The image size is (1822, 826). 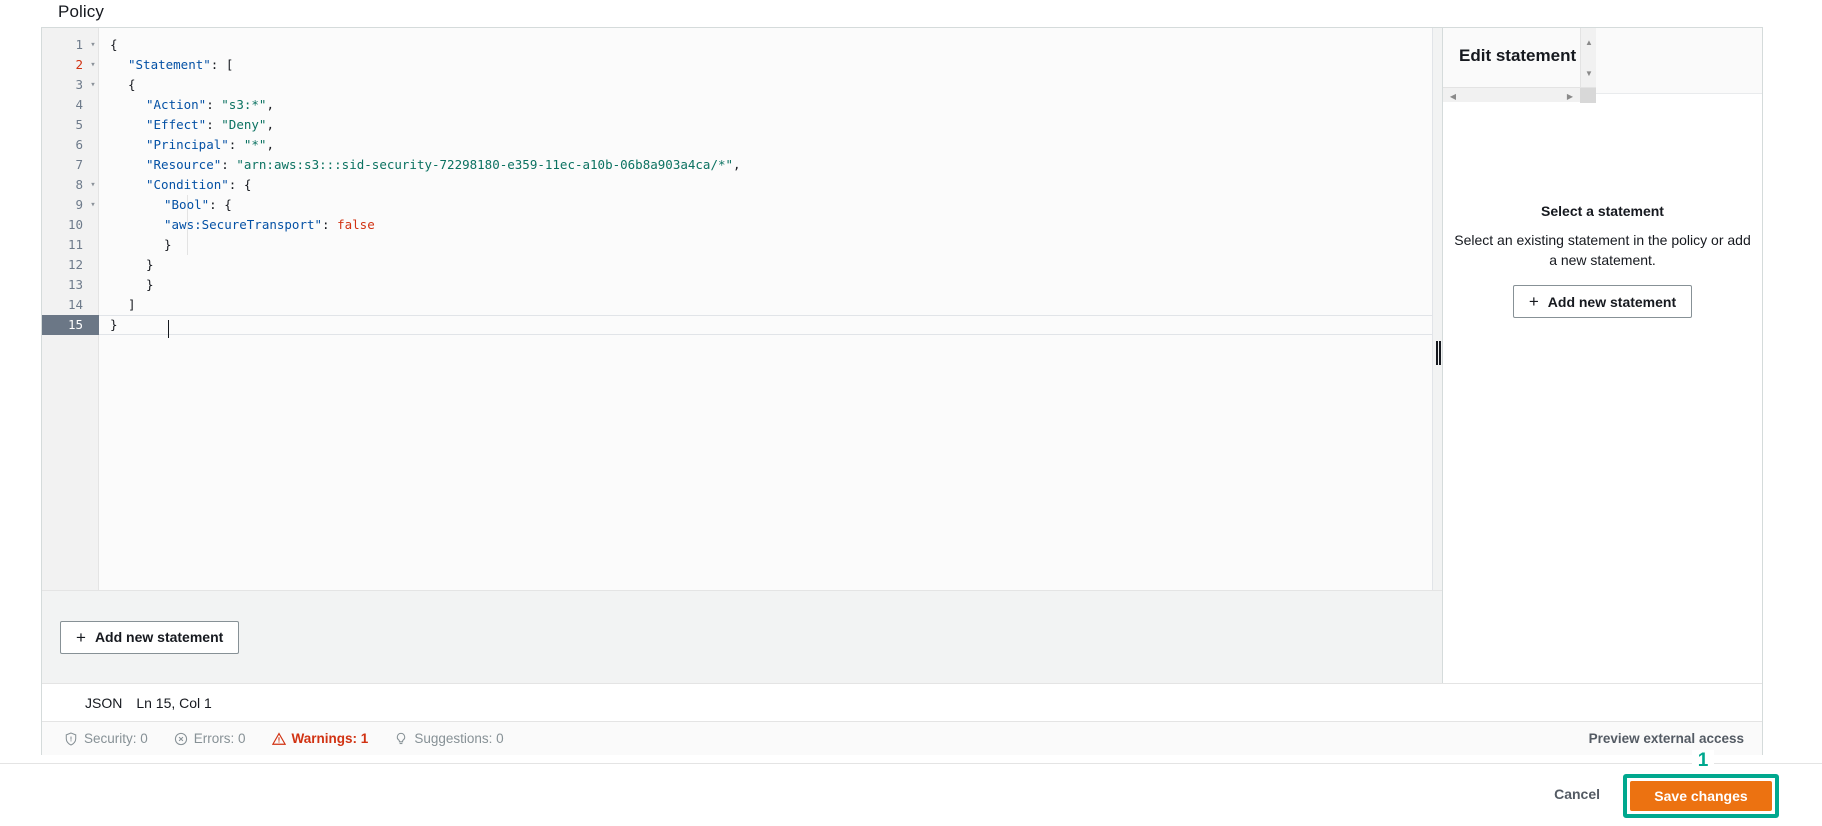 I want to click on code-token: : [, so click(x=222, y=64).